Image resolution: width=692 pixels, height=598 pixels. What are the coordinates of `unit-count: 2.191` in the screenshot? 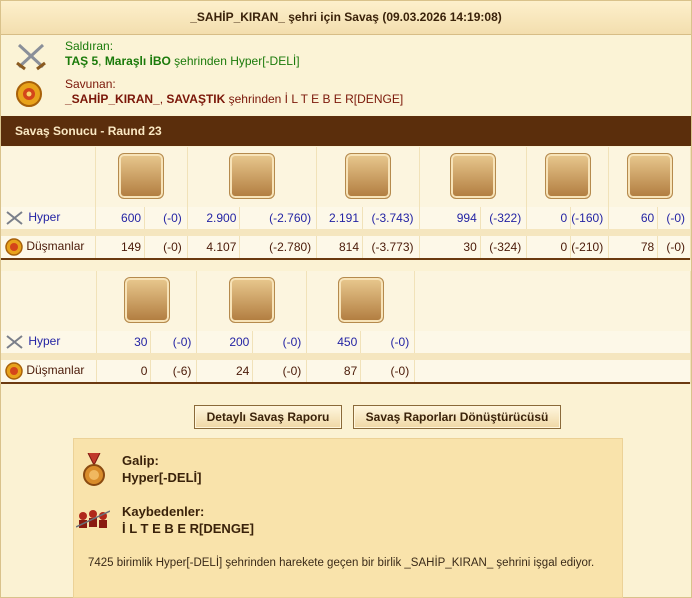 It's located at (340, 218).